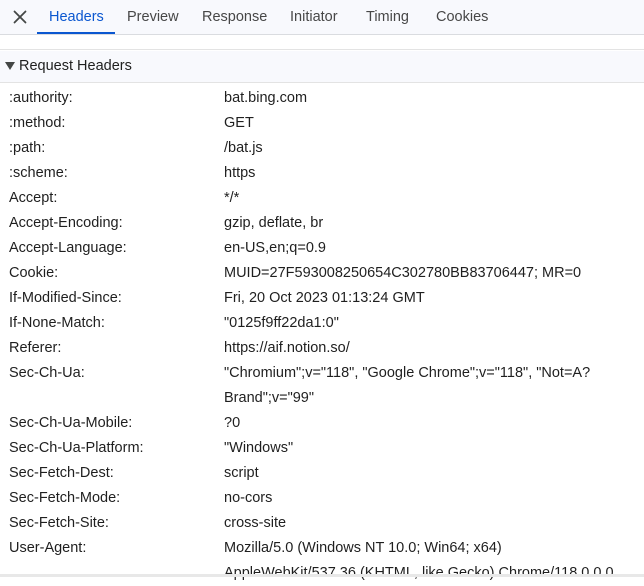 The height and width of the screenshot is (586, 644). I want to click on header-name: If-Modified-Since:, so click(65, 298).